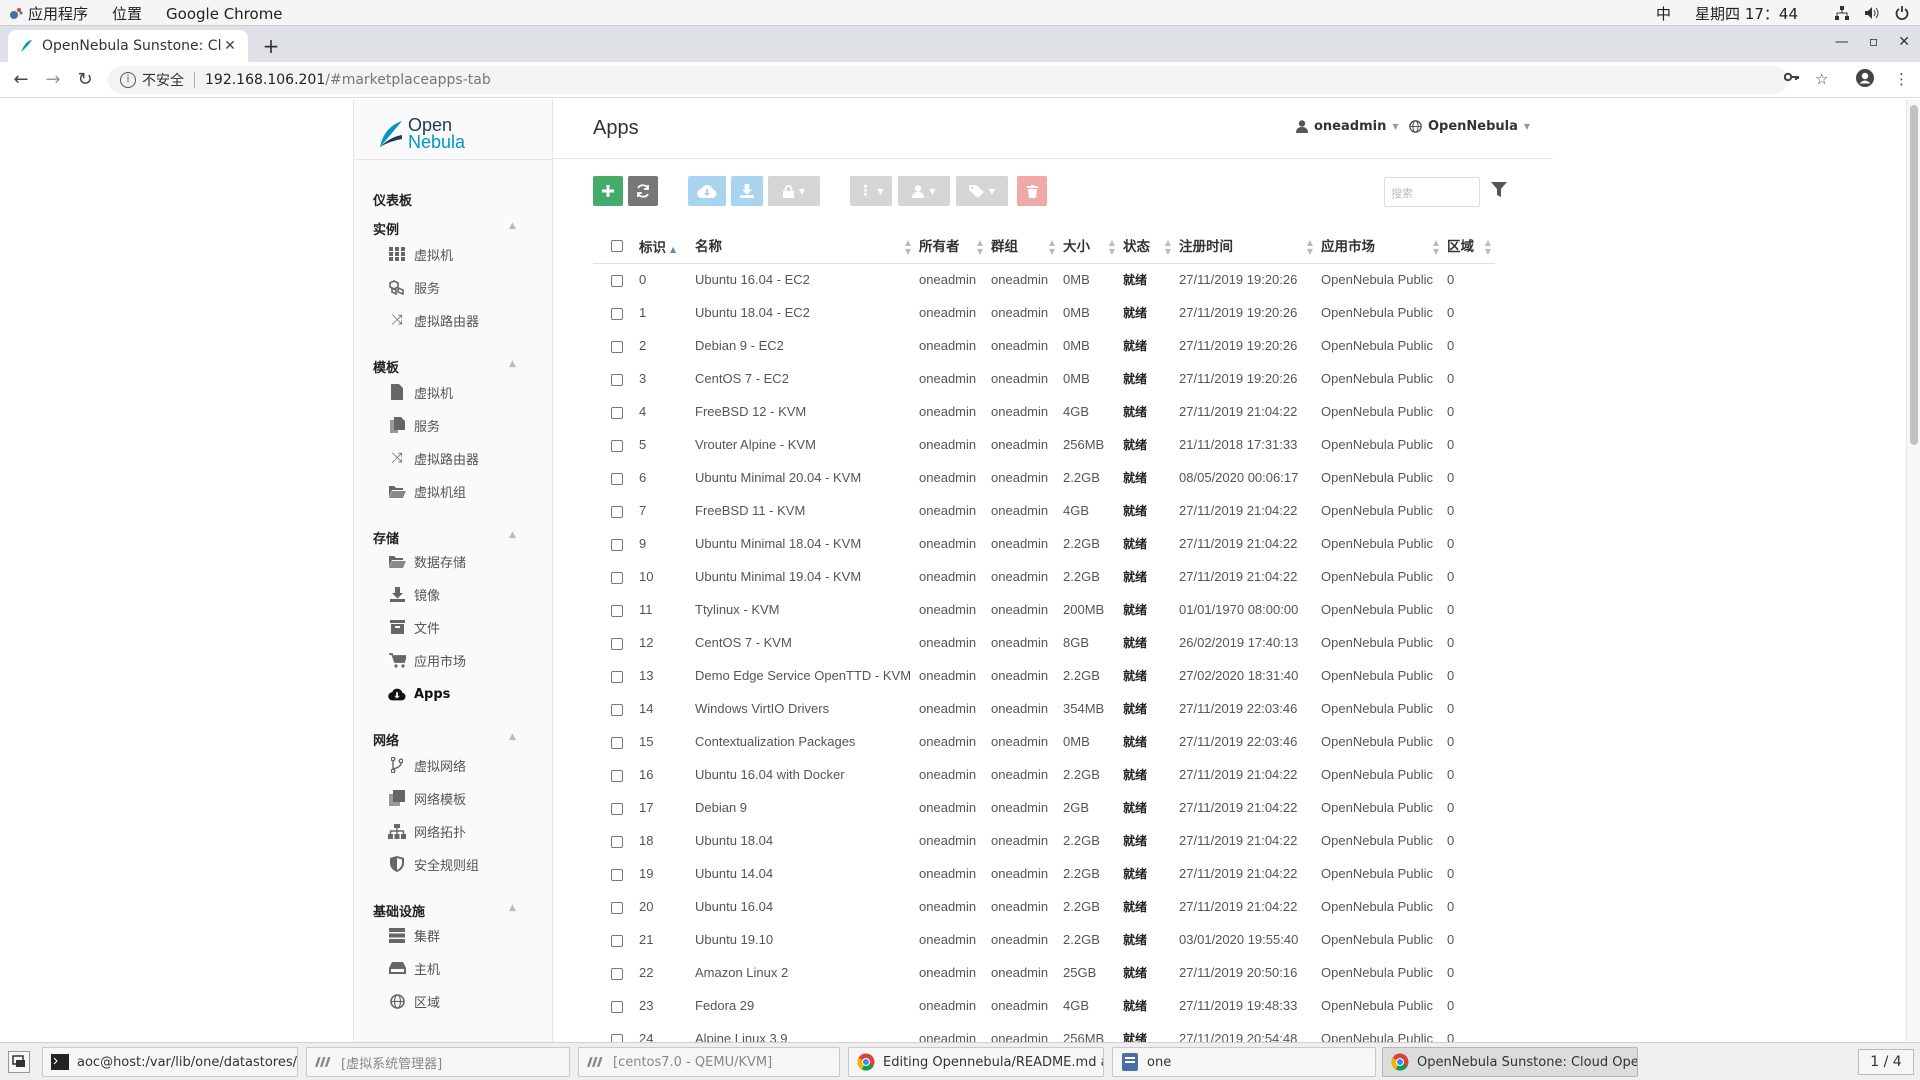 This screenshot has height=1080, width=1920. Describe the element at coordinates (427, 660) in the screenshot. I see `nav-item-marketplaces: 应用市场` at that location.